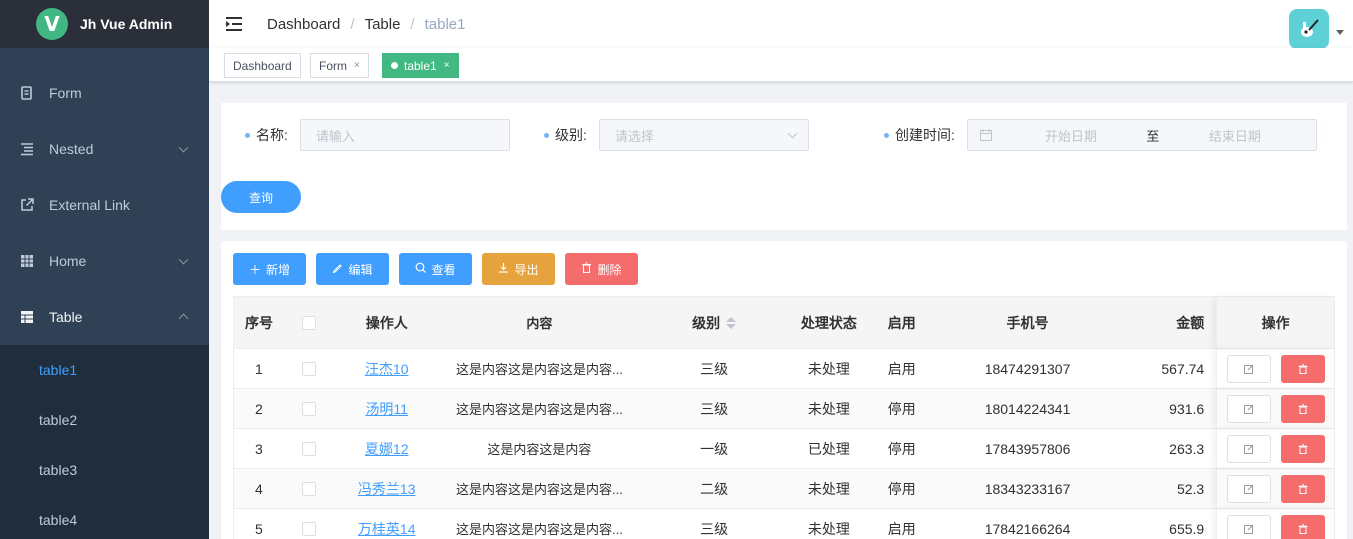 Image resolution: width=1353 pixels, height=539 pixels. Describe the element at coordinates (259, 408) in the screenshot. I see `cell-idx: 2` at that location.